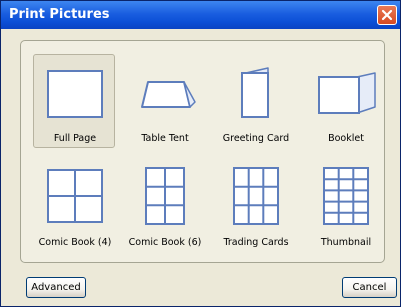 The height and width of the screenshot is (307, 401). I want to click on comic-book-4-icon, so click(75, 196).